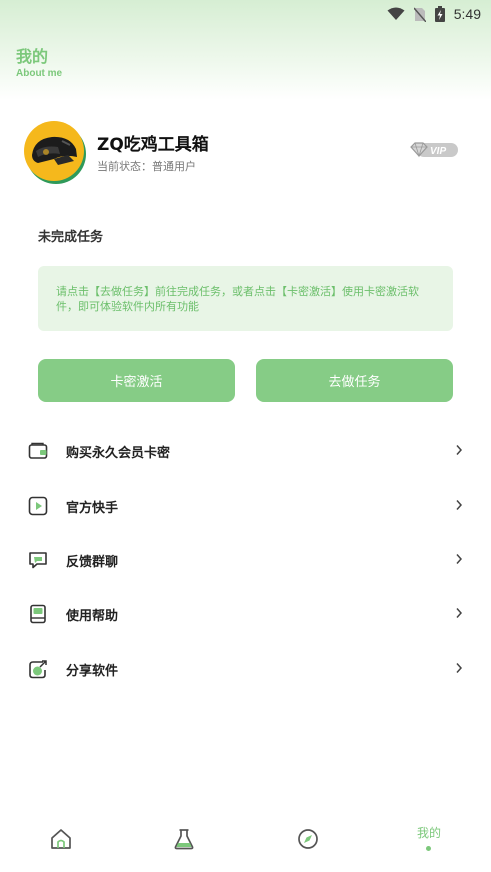 Image resolution: width=491 pixels, height=872 pixels. I want to click on page-subtitle: About me, so click(39, 73).